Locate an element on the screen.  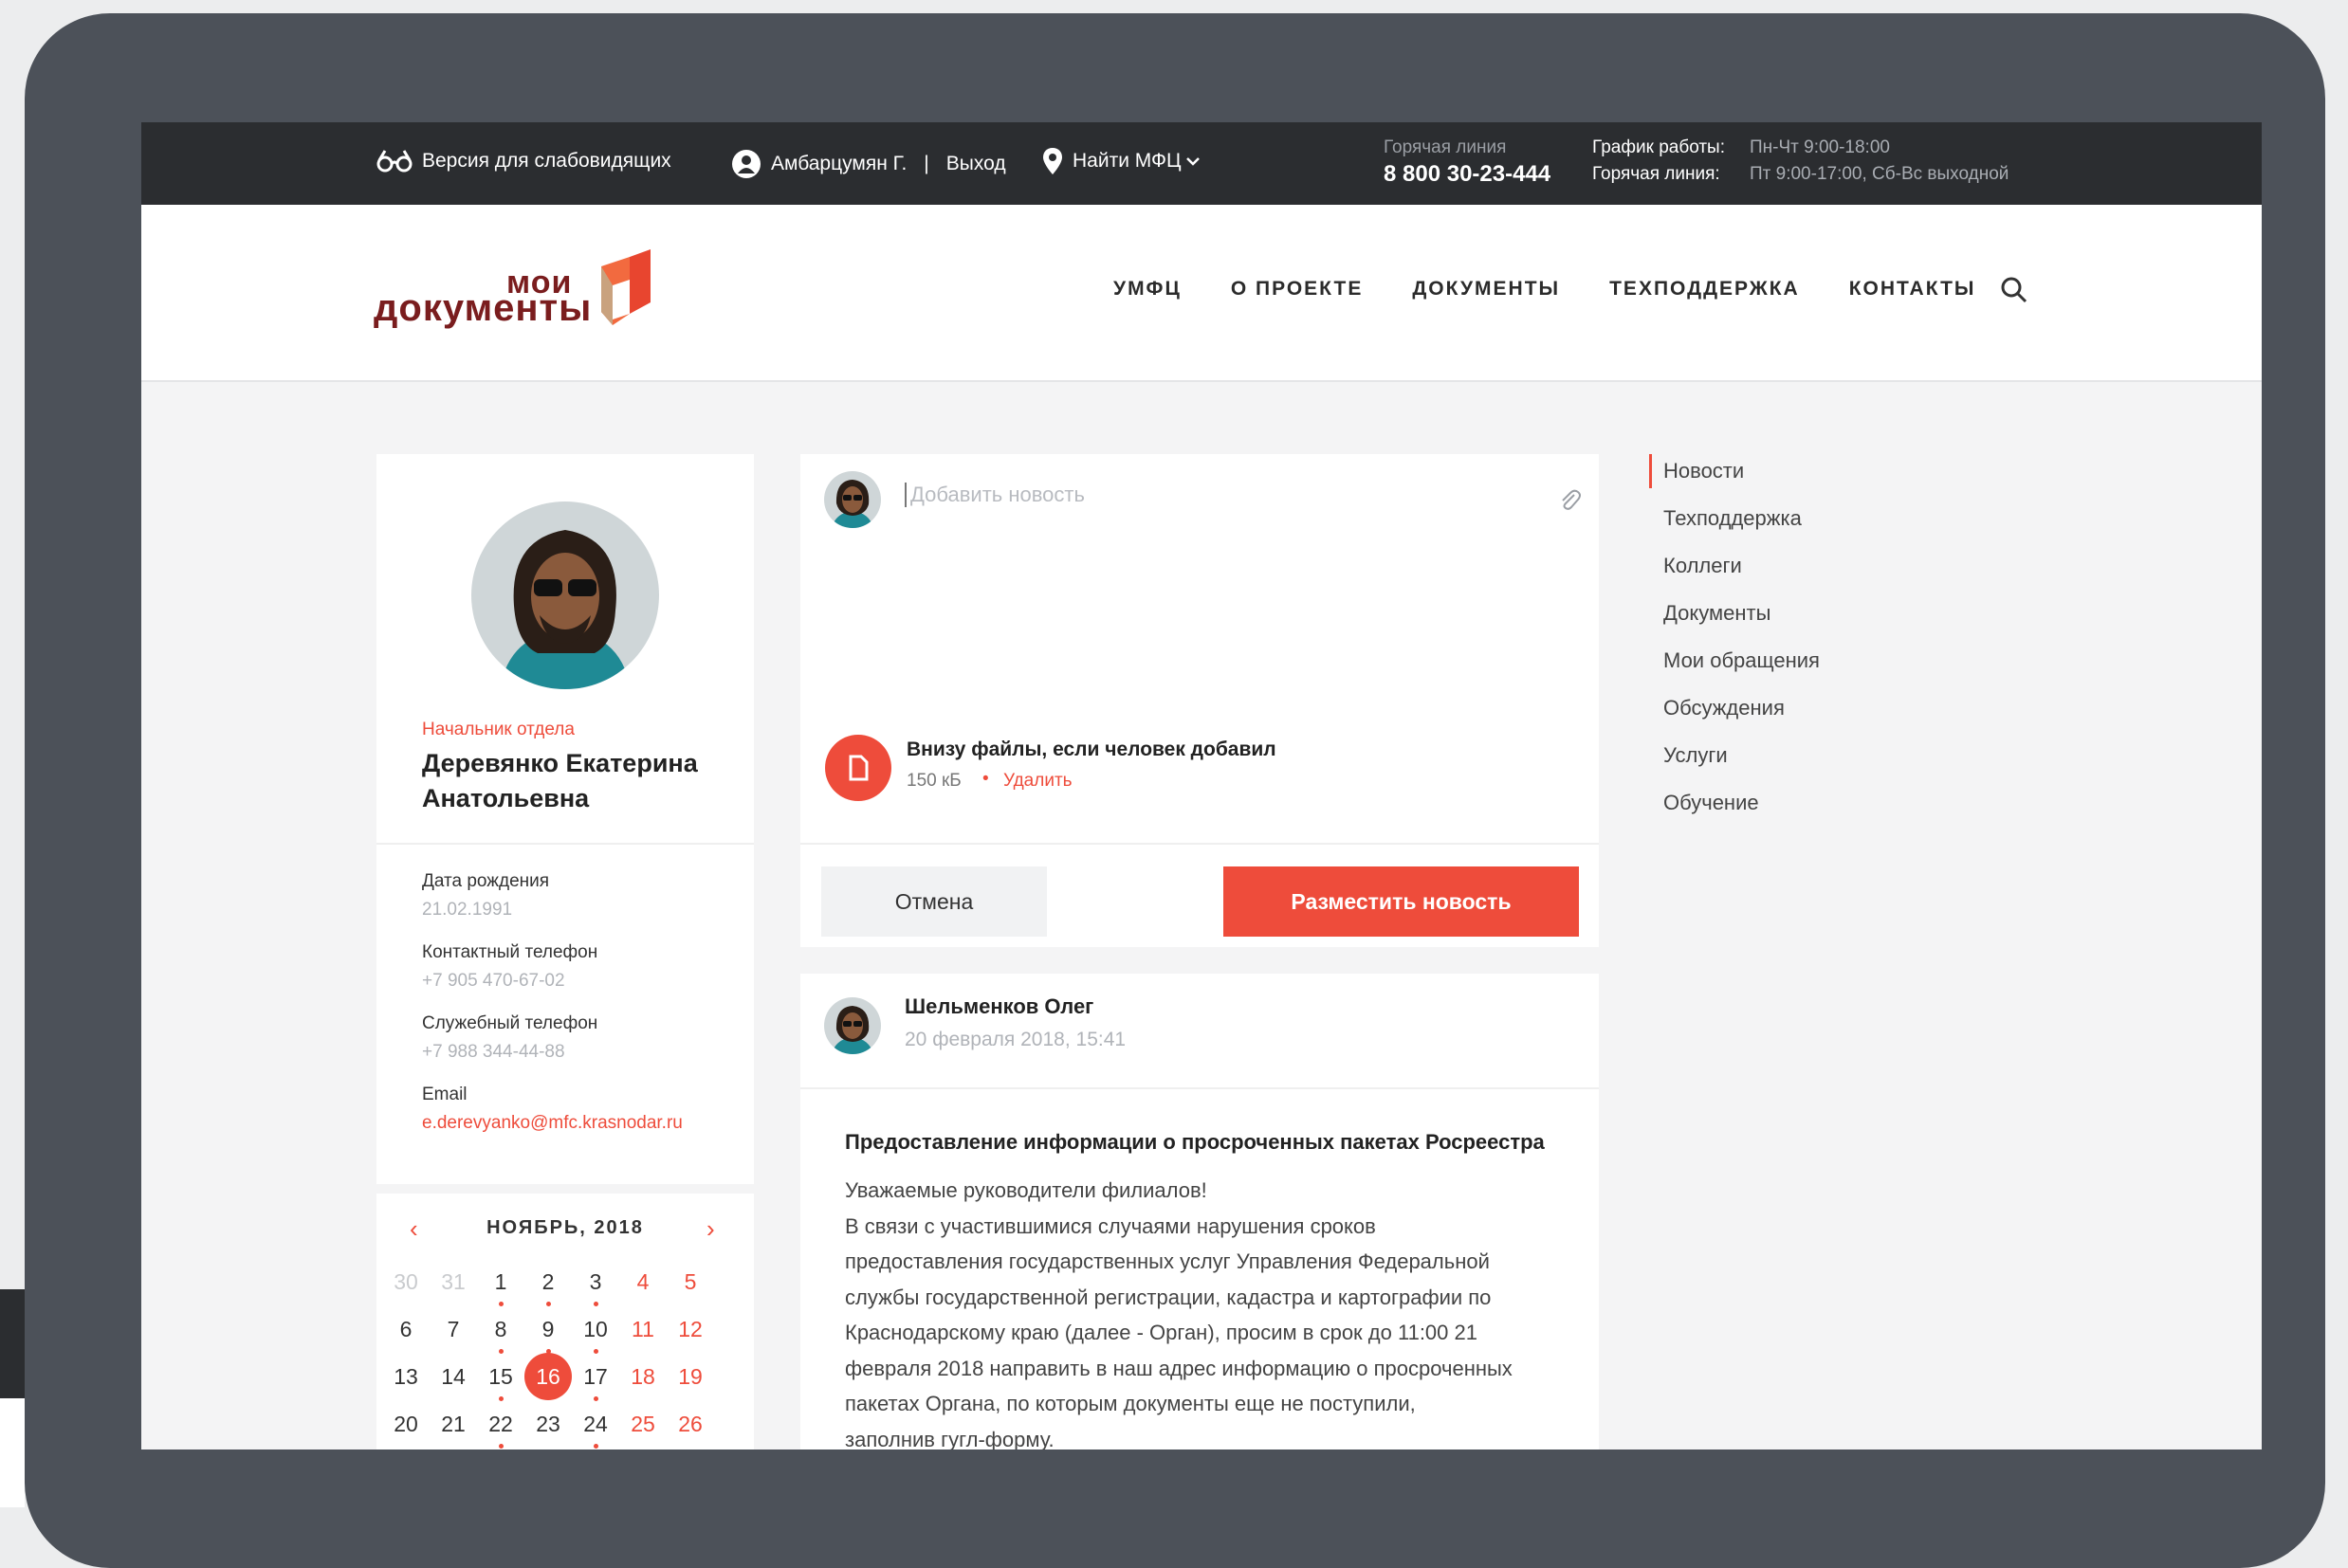
nav-contacts: КОНТАКТЫ is located at coordinates (1912, 289).